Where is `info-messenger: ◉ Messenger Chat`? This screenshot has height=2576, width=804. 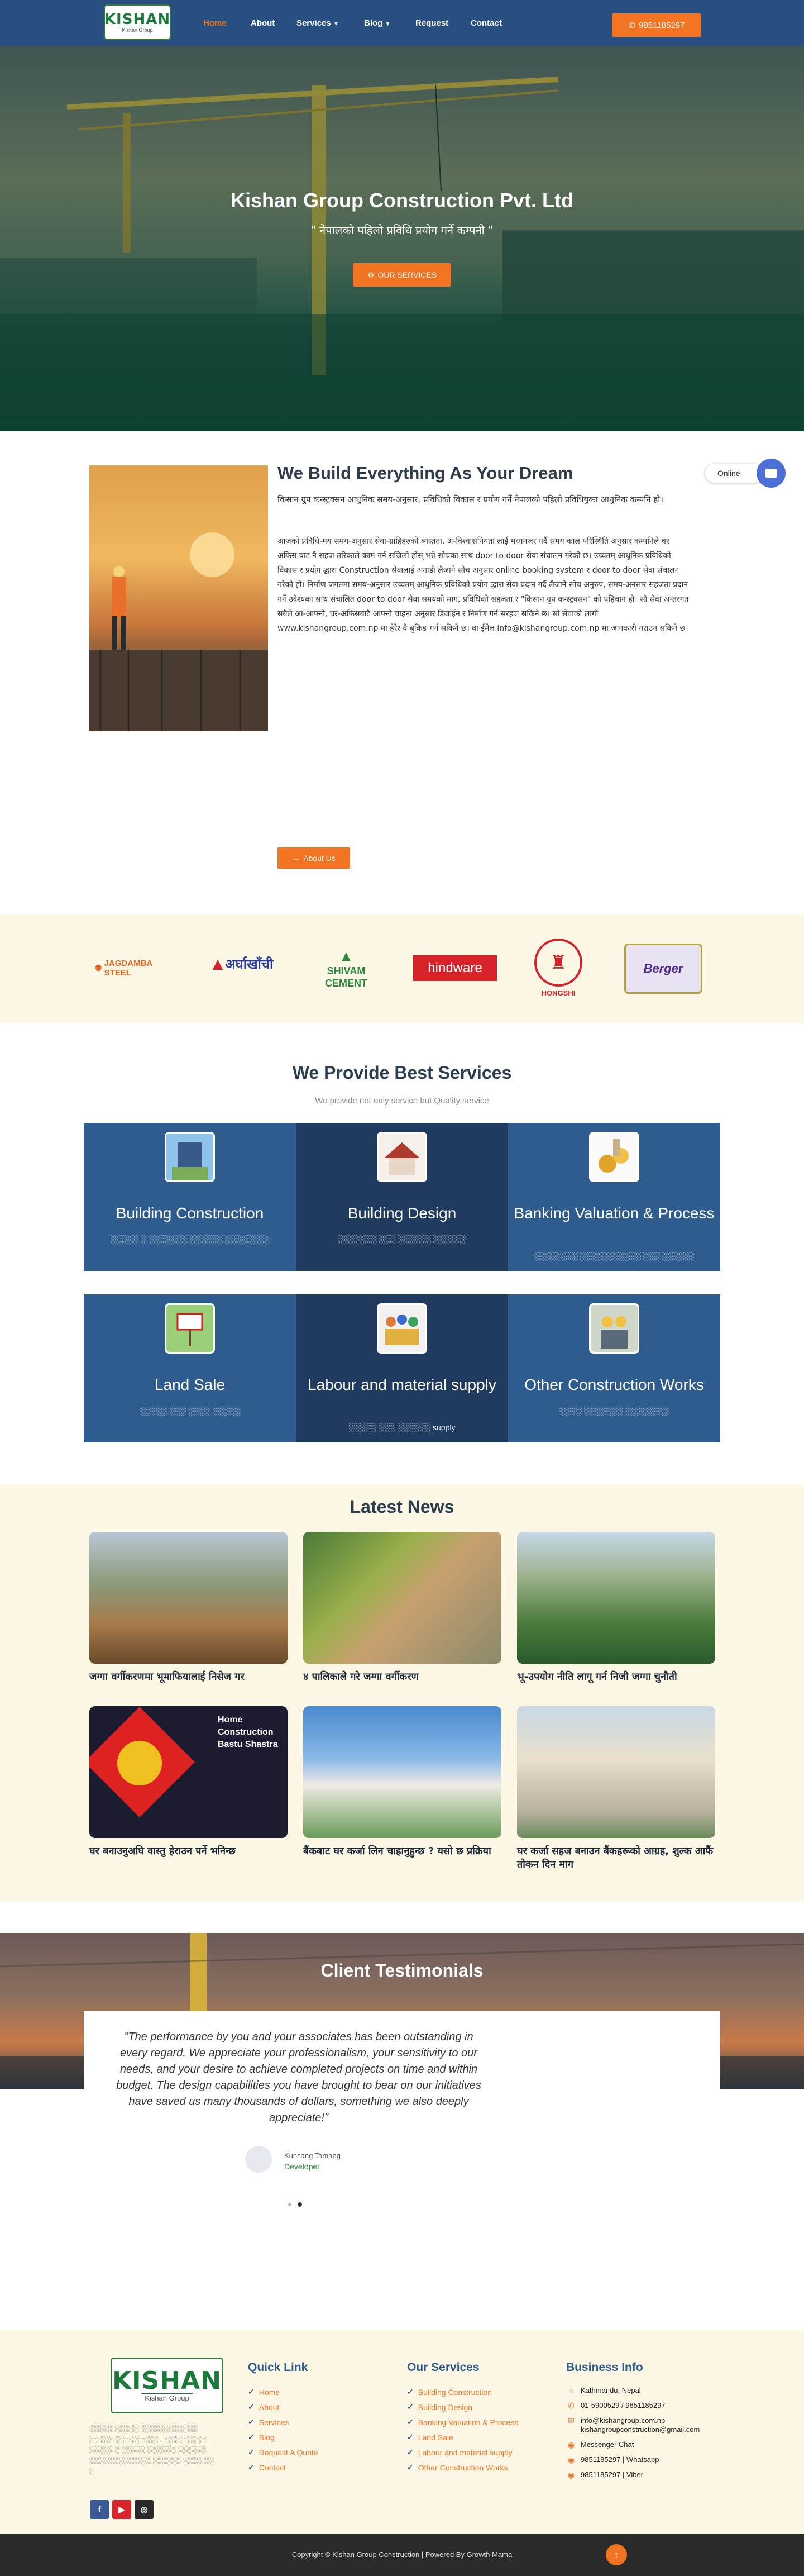
info-messenger: ◉ Messenger Chat is located at coordinates (600, 2445).